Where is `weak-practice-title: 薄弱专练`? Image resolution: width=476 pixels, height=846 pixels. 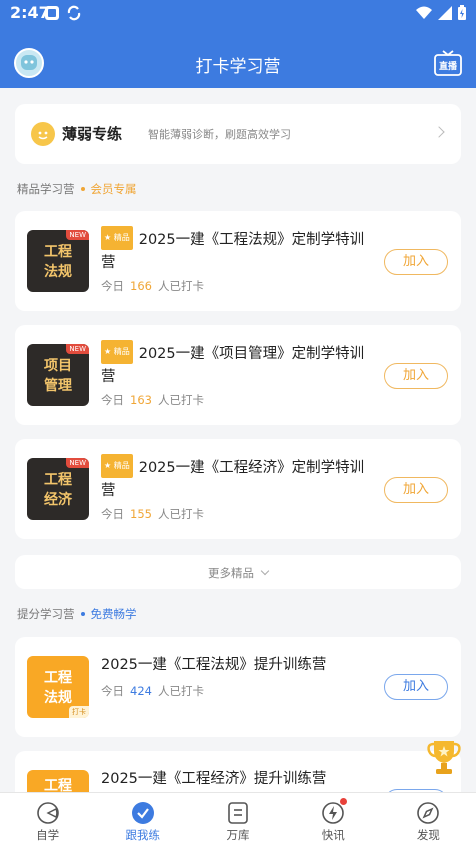 weak-practice-title: 薄弱专练 is located at coordinates (92, 134).